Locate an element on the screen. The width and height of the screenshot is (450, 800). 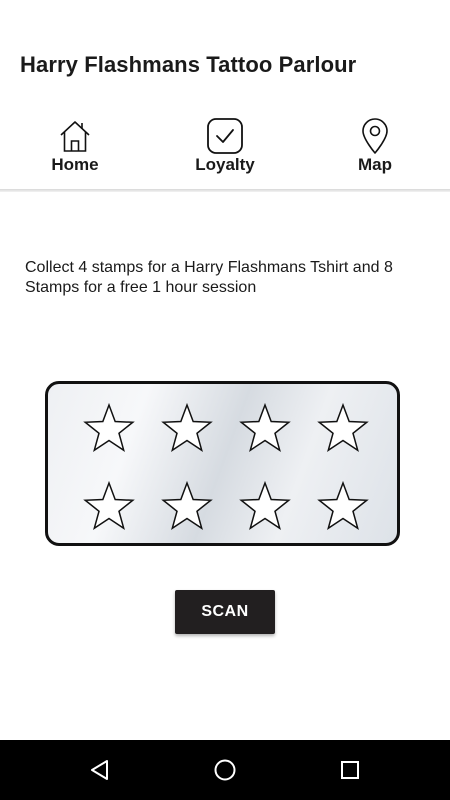
checkbox-icon is located at coordinates (225, 136).